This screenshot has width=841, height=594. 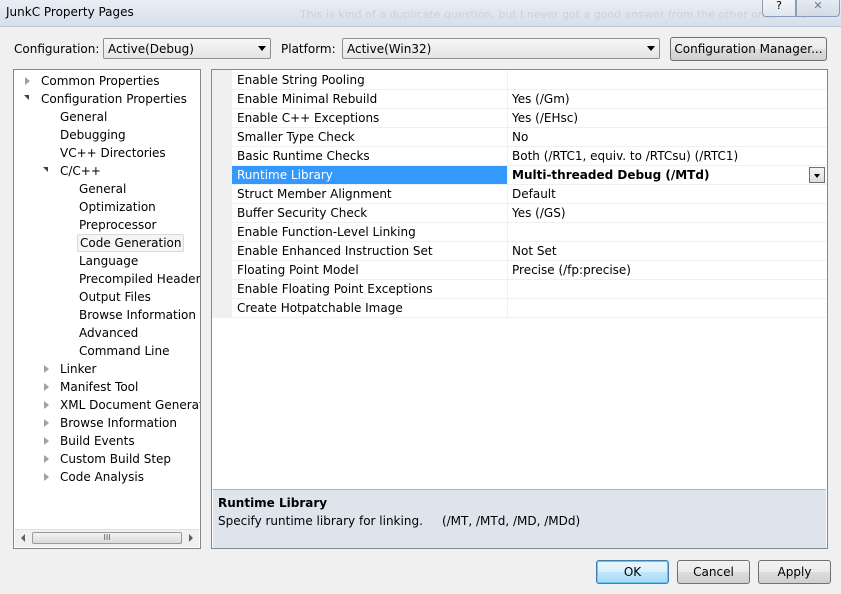 I want to click on tree-item: Advanced, so click(x=108, y=333).